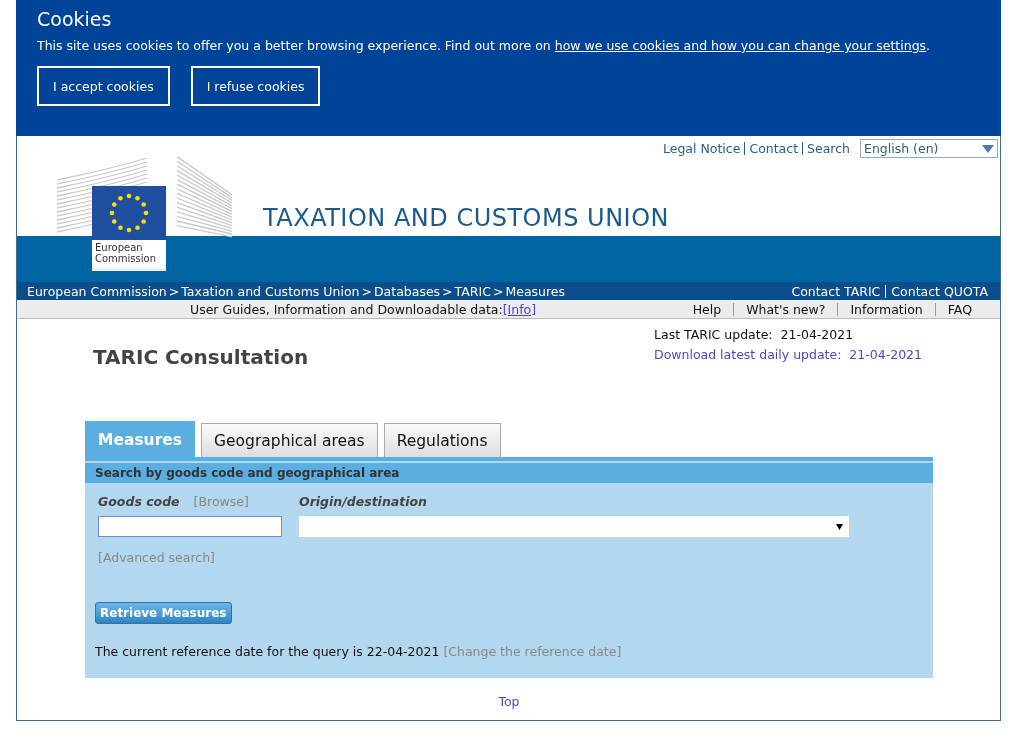 The height and width of the screenshot is (748, 1025). I want to click on contact-link: Contact QUOTA, so click(939, 291).